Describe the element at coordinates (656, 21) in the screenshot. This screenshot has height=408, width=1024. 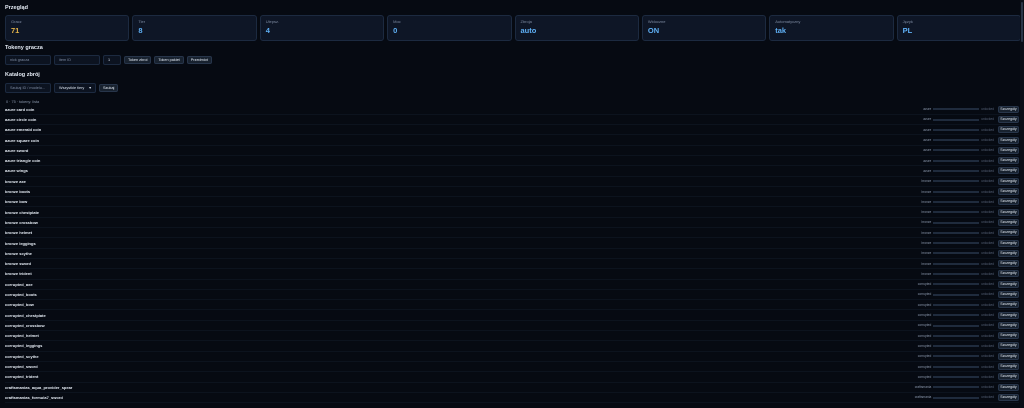
I see `stat-label: Widoczne` at that location.